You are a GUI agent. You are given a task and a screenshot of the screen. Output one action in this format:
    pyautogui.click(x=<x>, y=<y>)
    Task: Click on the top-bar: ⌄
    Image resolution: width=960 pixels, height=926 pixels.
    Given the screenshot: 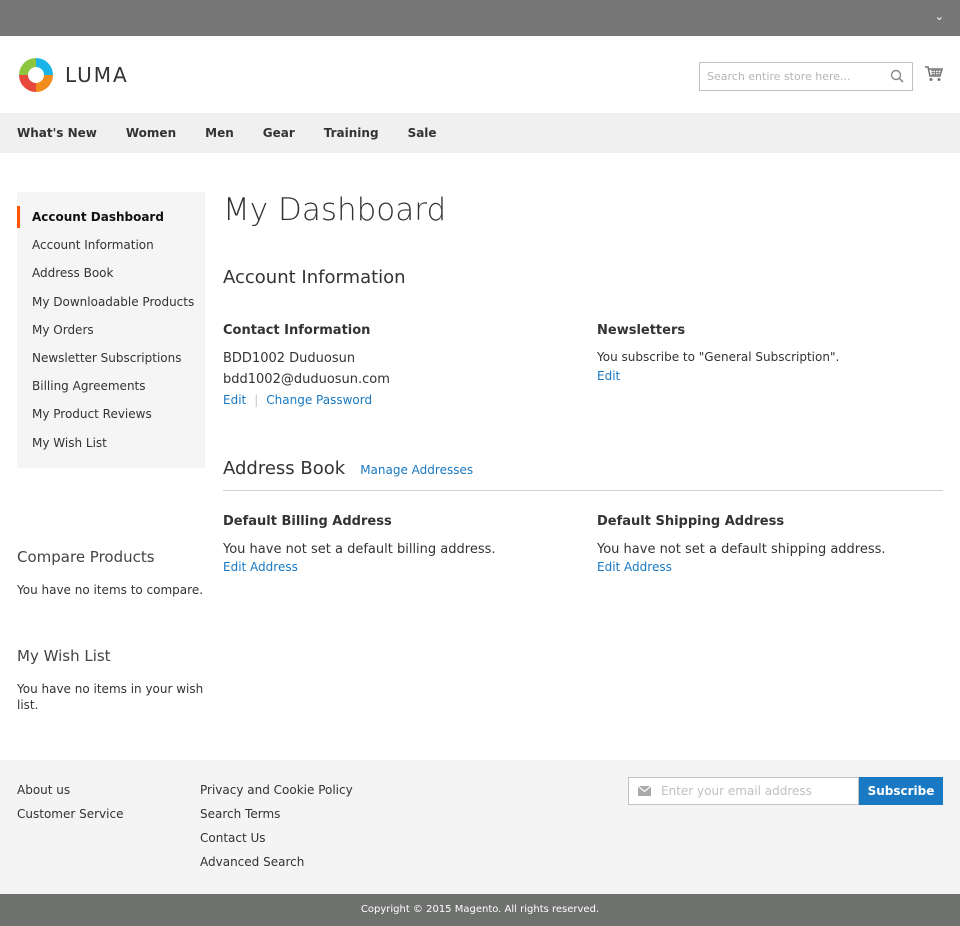 What is the action you would take?
    pyautogui.click(x=480, y=18)
    